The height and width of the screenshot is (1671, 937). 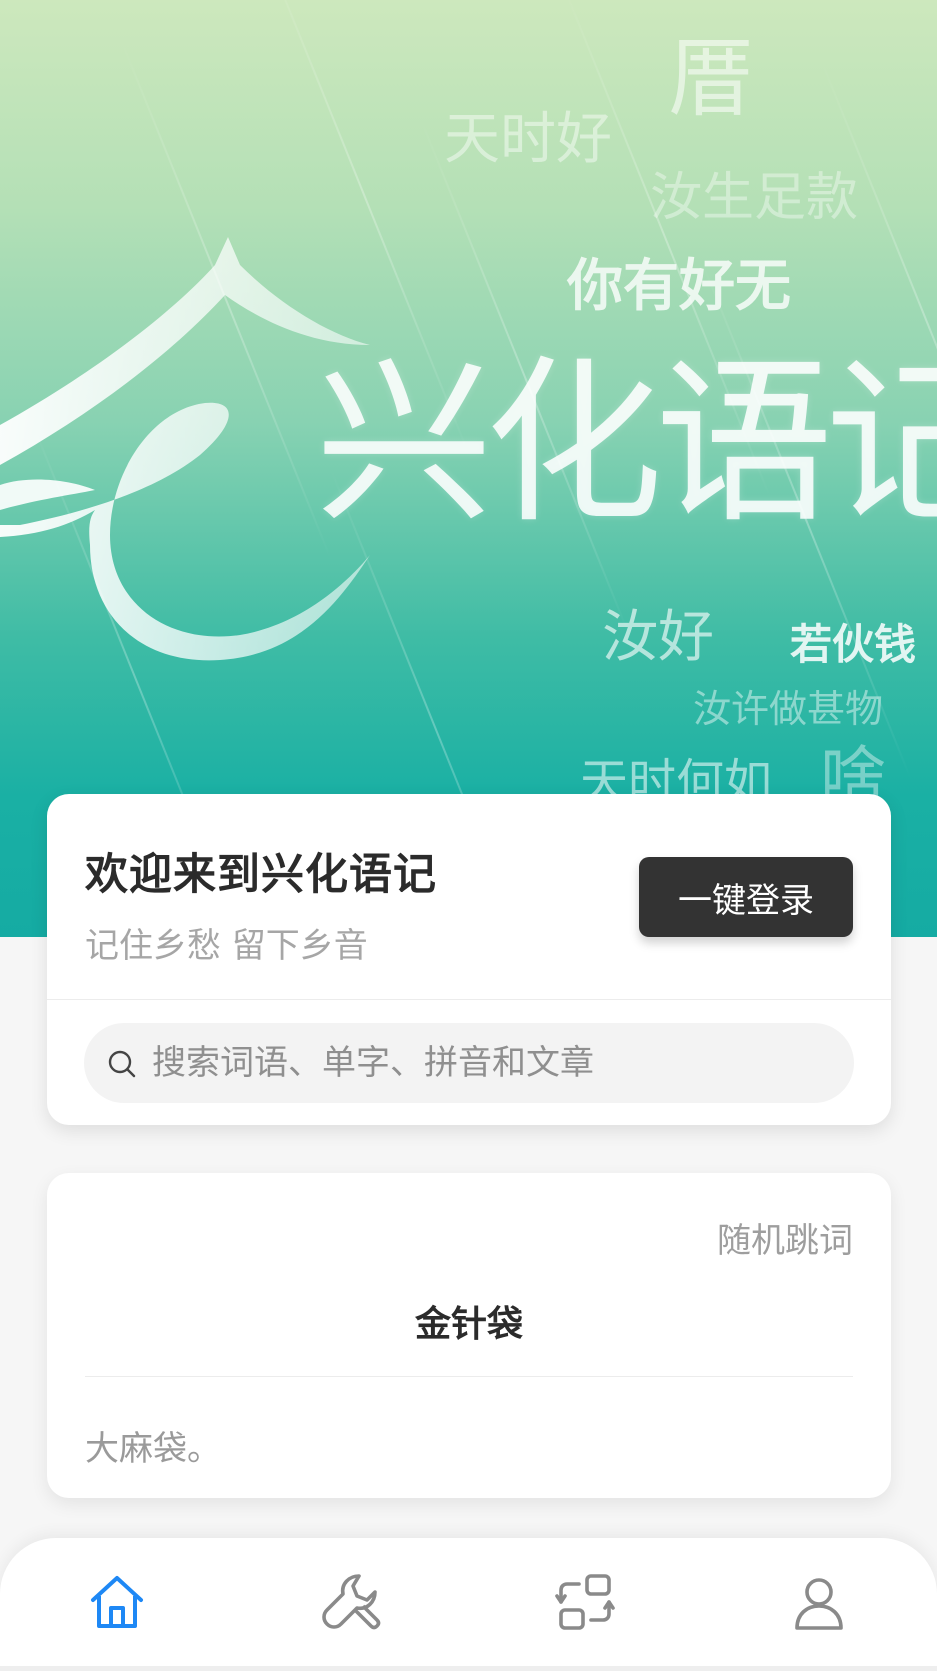 What do you see at coordinates (785, 1237) in the screenshot?
I see `random-word-link: 随机跳词` at bounding box center [785, 1237].